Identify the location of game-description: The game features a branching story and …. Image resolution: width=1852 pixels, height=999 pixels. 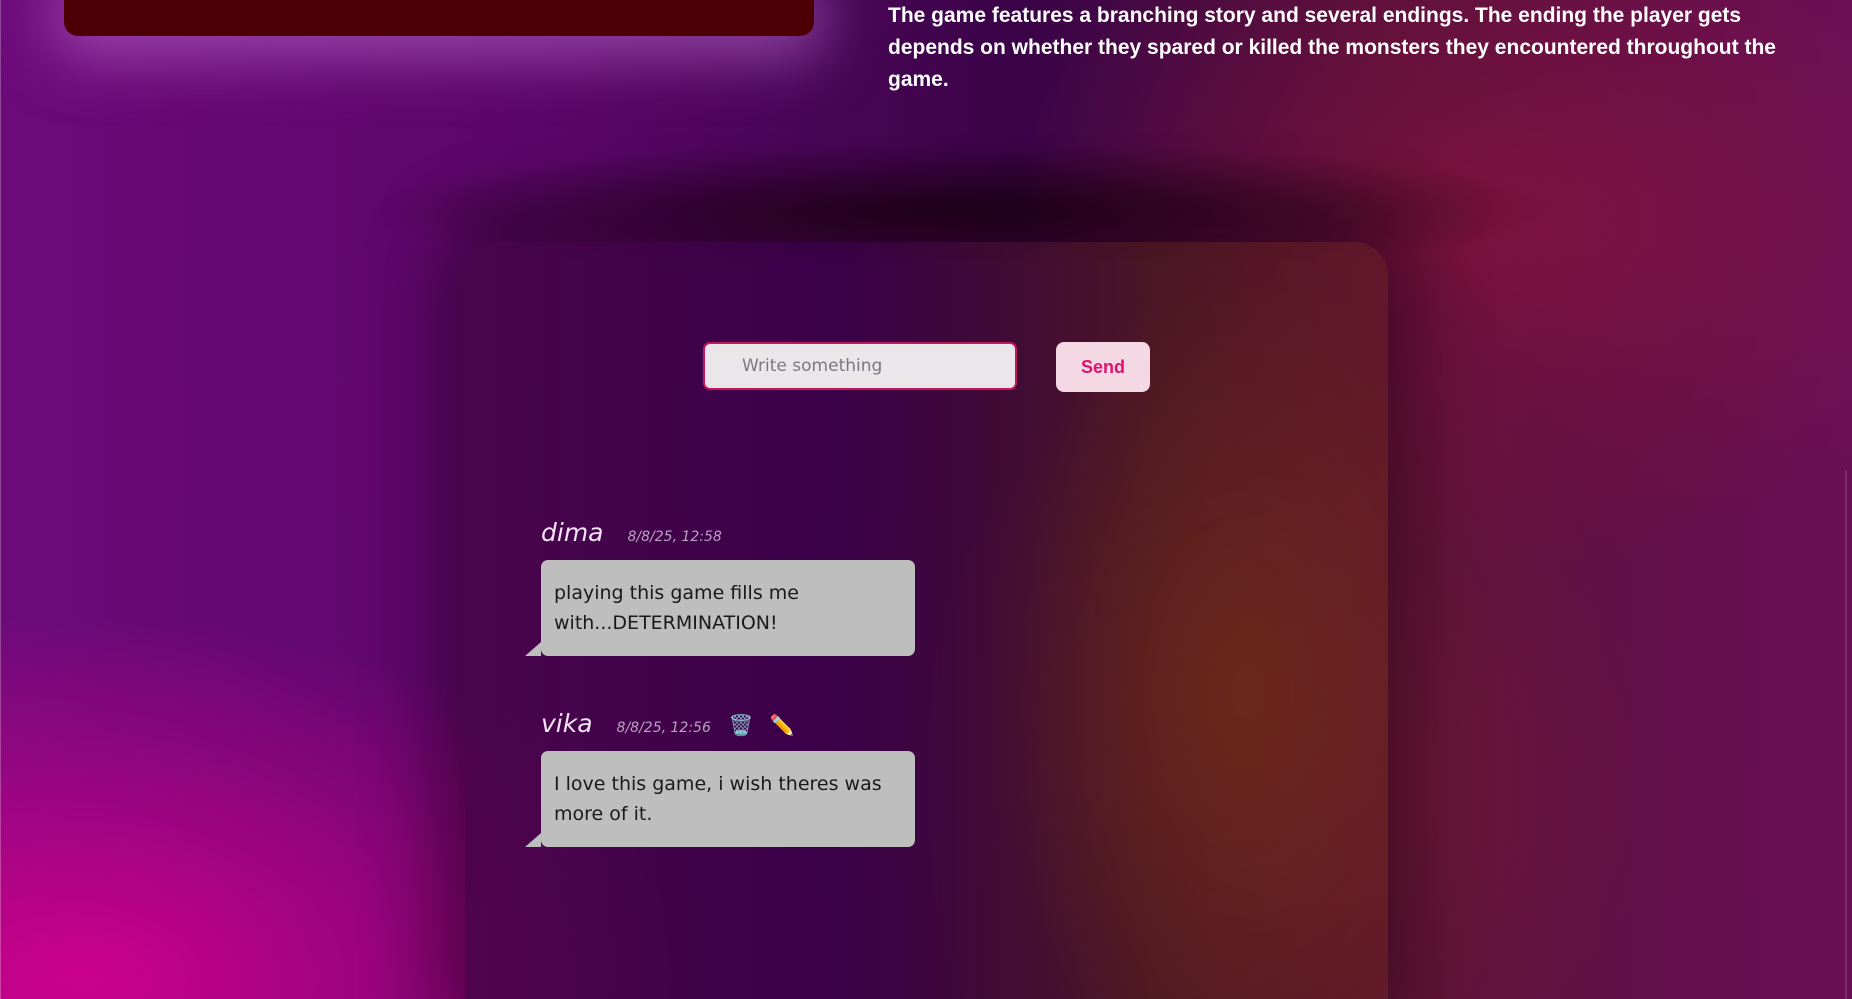
(1332, 47).